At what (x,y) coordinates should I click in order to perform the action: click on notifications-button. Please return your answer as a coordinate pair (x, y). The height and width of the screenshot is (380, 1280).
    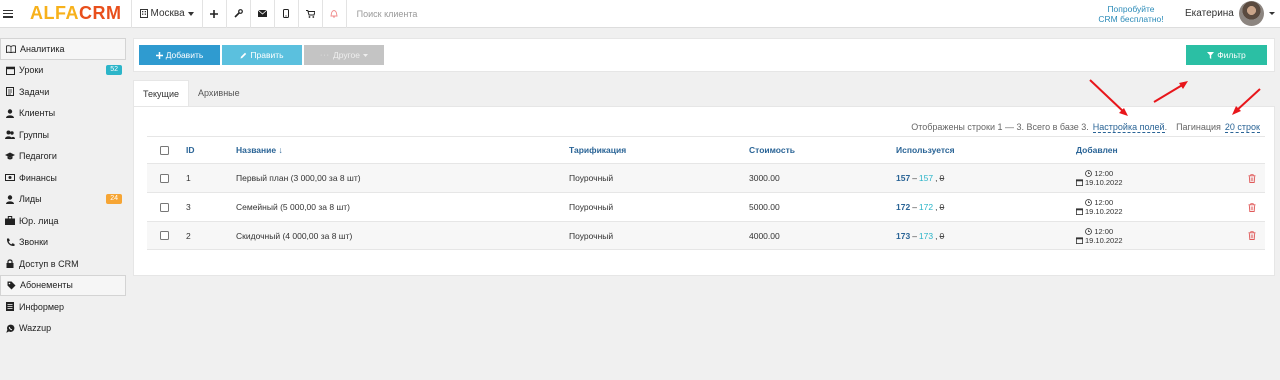
    Looking at the image, I should click on (335, 14).